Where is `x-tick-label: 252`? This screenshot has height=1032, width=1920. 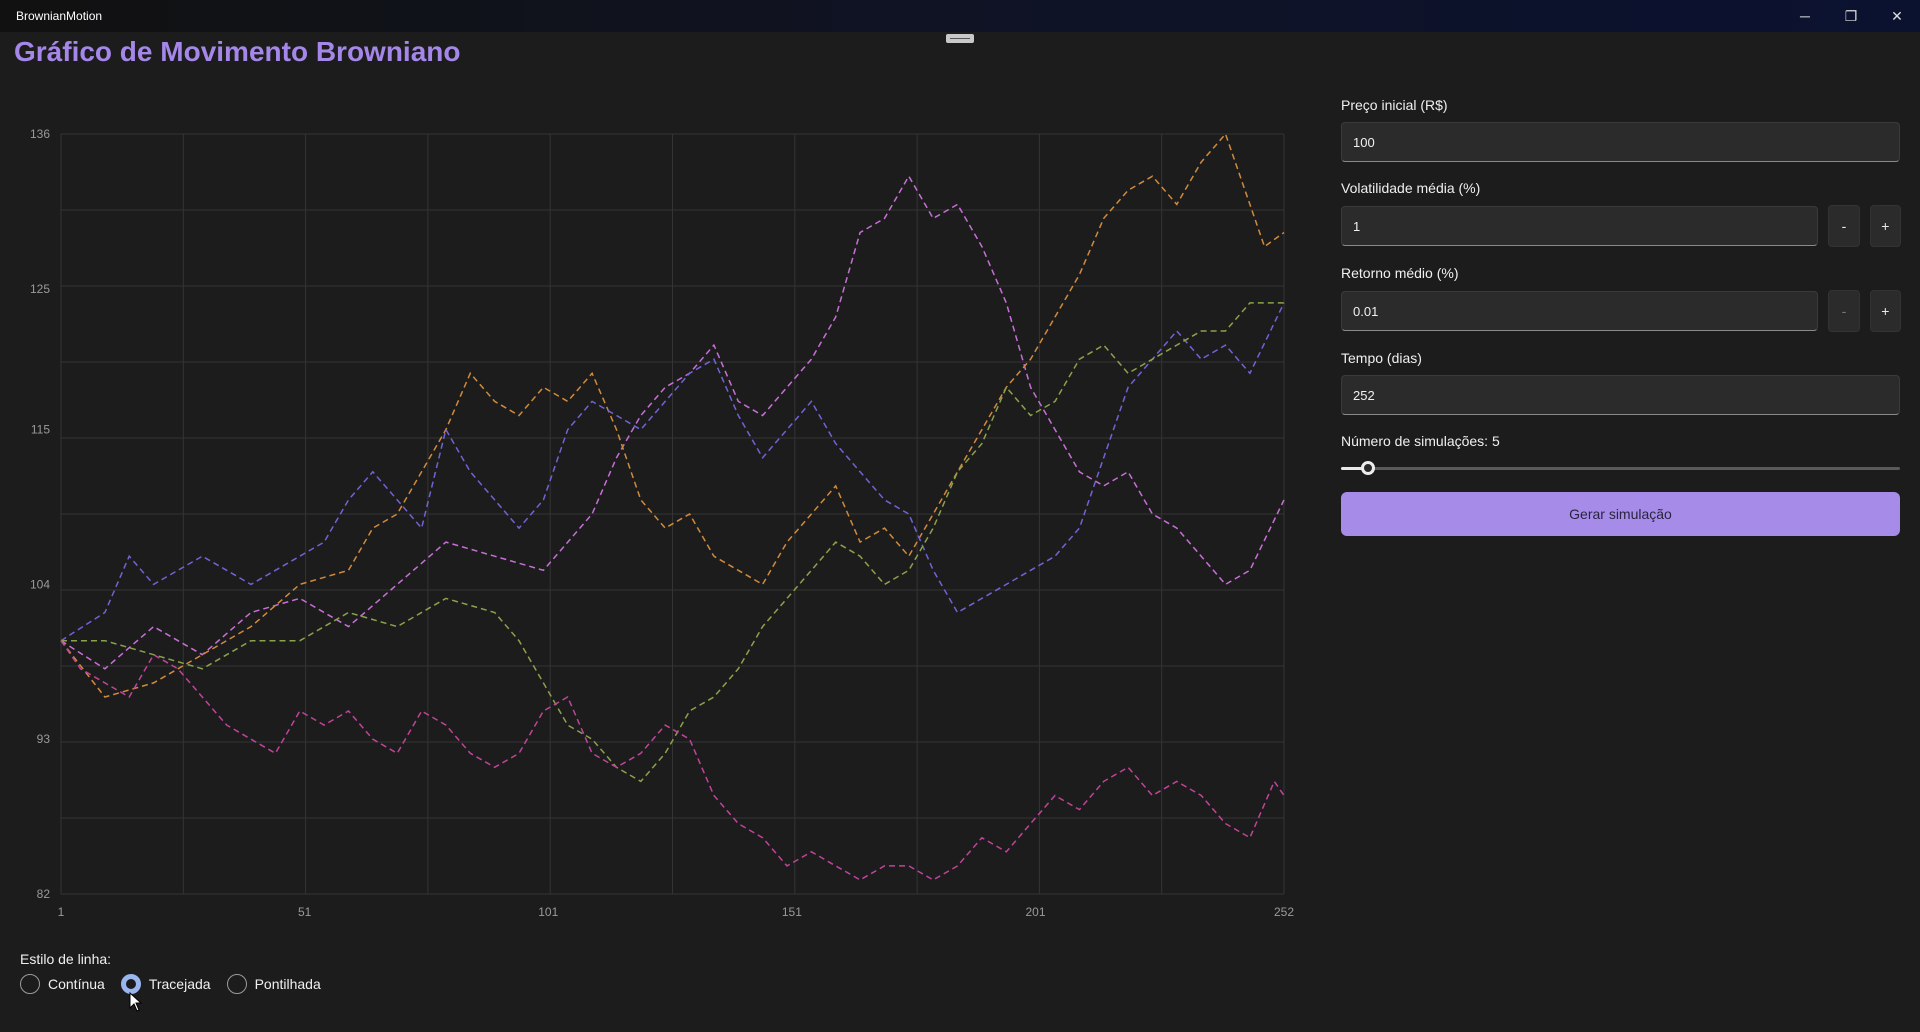 x-tick-label: 252 is located at coordinates (1284, 912).